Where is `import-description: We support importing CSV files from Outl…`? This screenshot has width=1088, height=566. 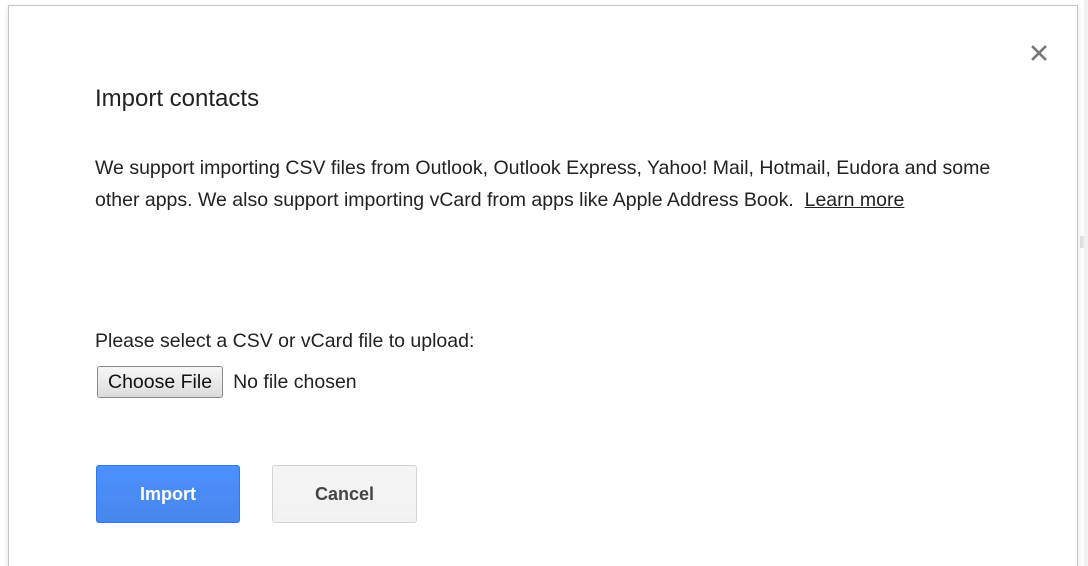 import-description: We support importing CSV files from Outl… is located at coordinates (555, 184).